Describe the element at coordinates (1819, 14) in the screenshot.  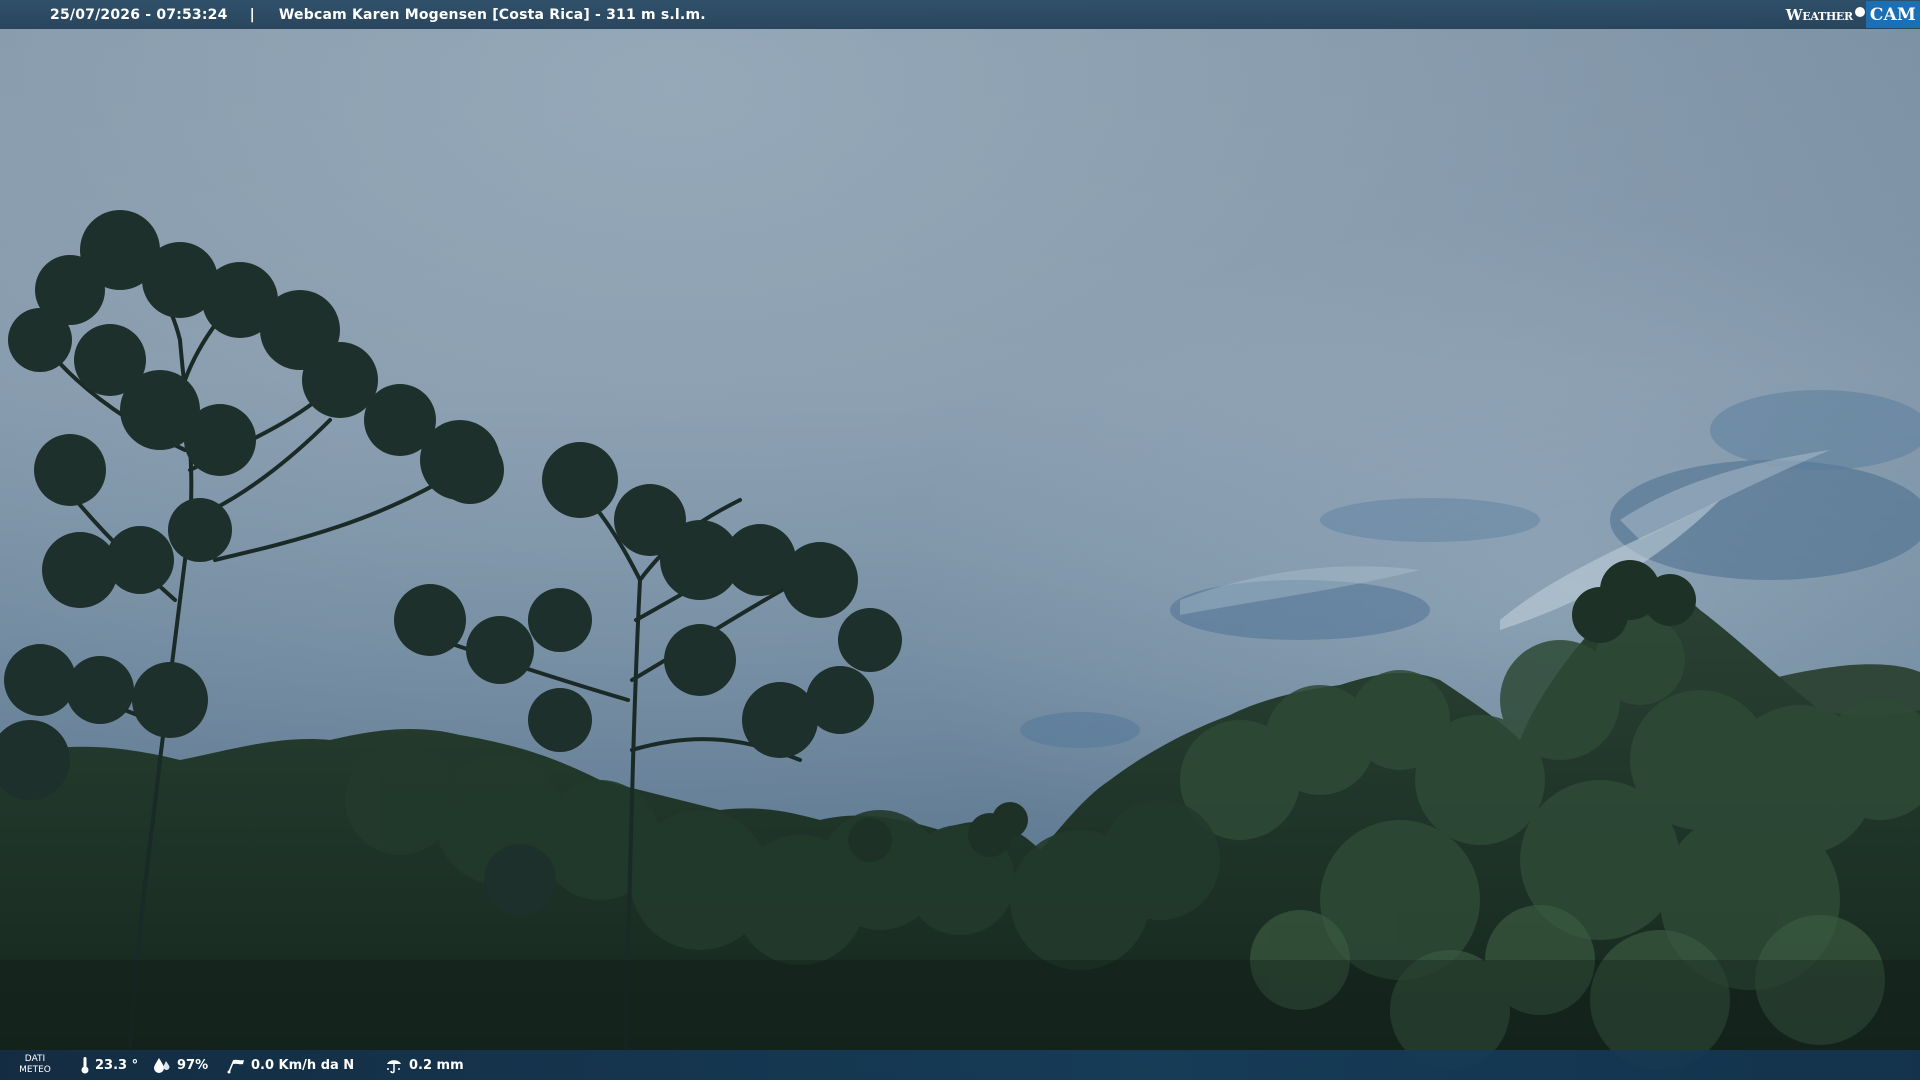
I see `logo-weather-text: Weather` at that location.